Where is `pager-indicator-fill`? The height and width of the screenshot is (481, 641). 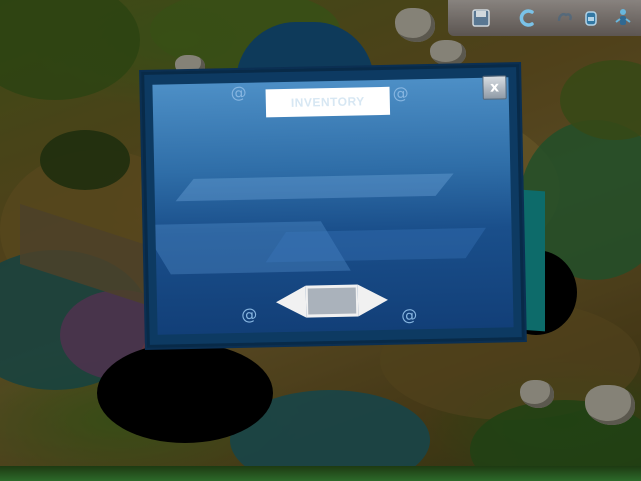
pager-indicator-fill is located at coordinates (332, 301).